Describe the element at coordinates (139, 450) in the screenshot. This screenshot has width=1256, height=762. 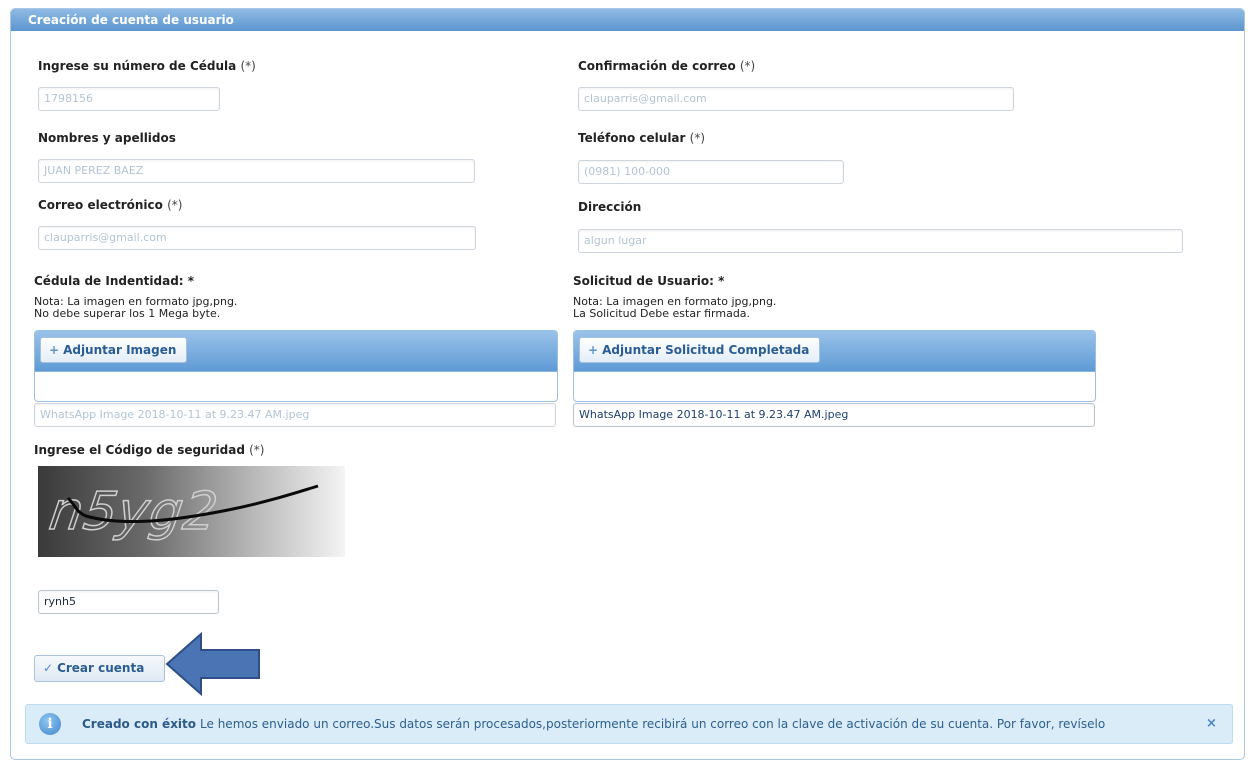
I see `captcha-label-text: Ingrese el Código de seguridad` at that location.